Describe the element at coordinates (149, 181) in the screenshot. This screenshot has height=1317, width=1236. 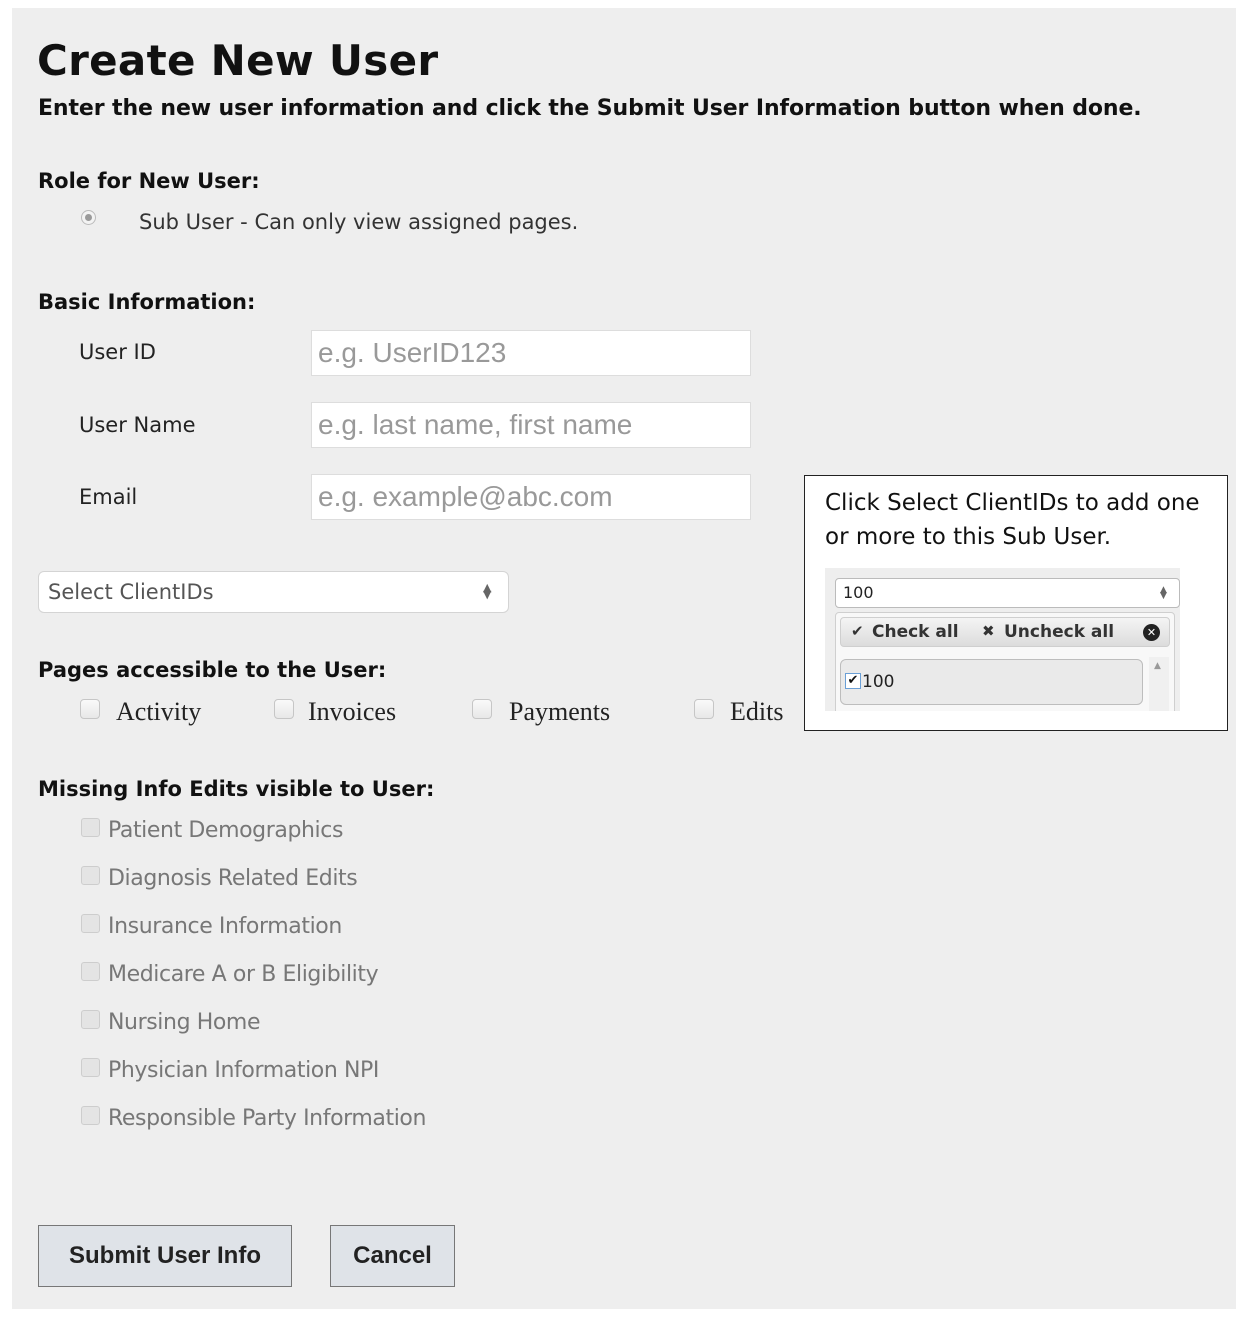
I see `role-section-label: Role for New User:` at that location.